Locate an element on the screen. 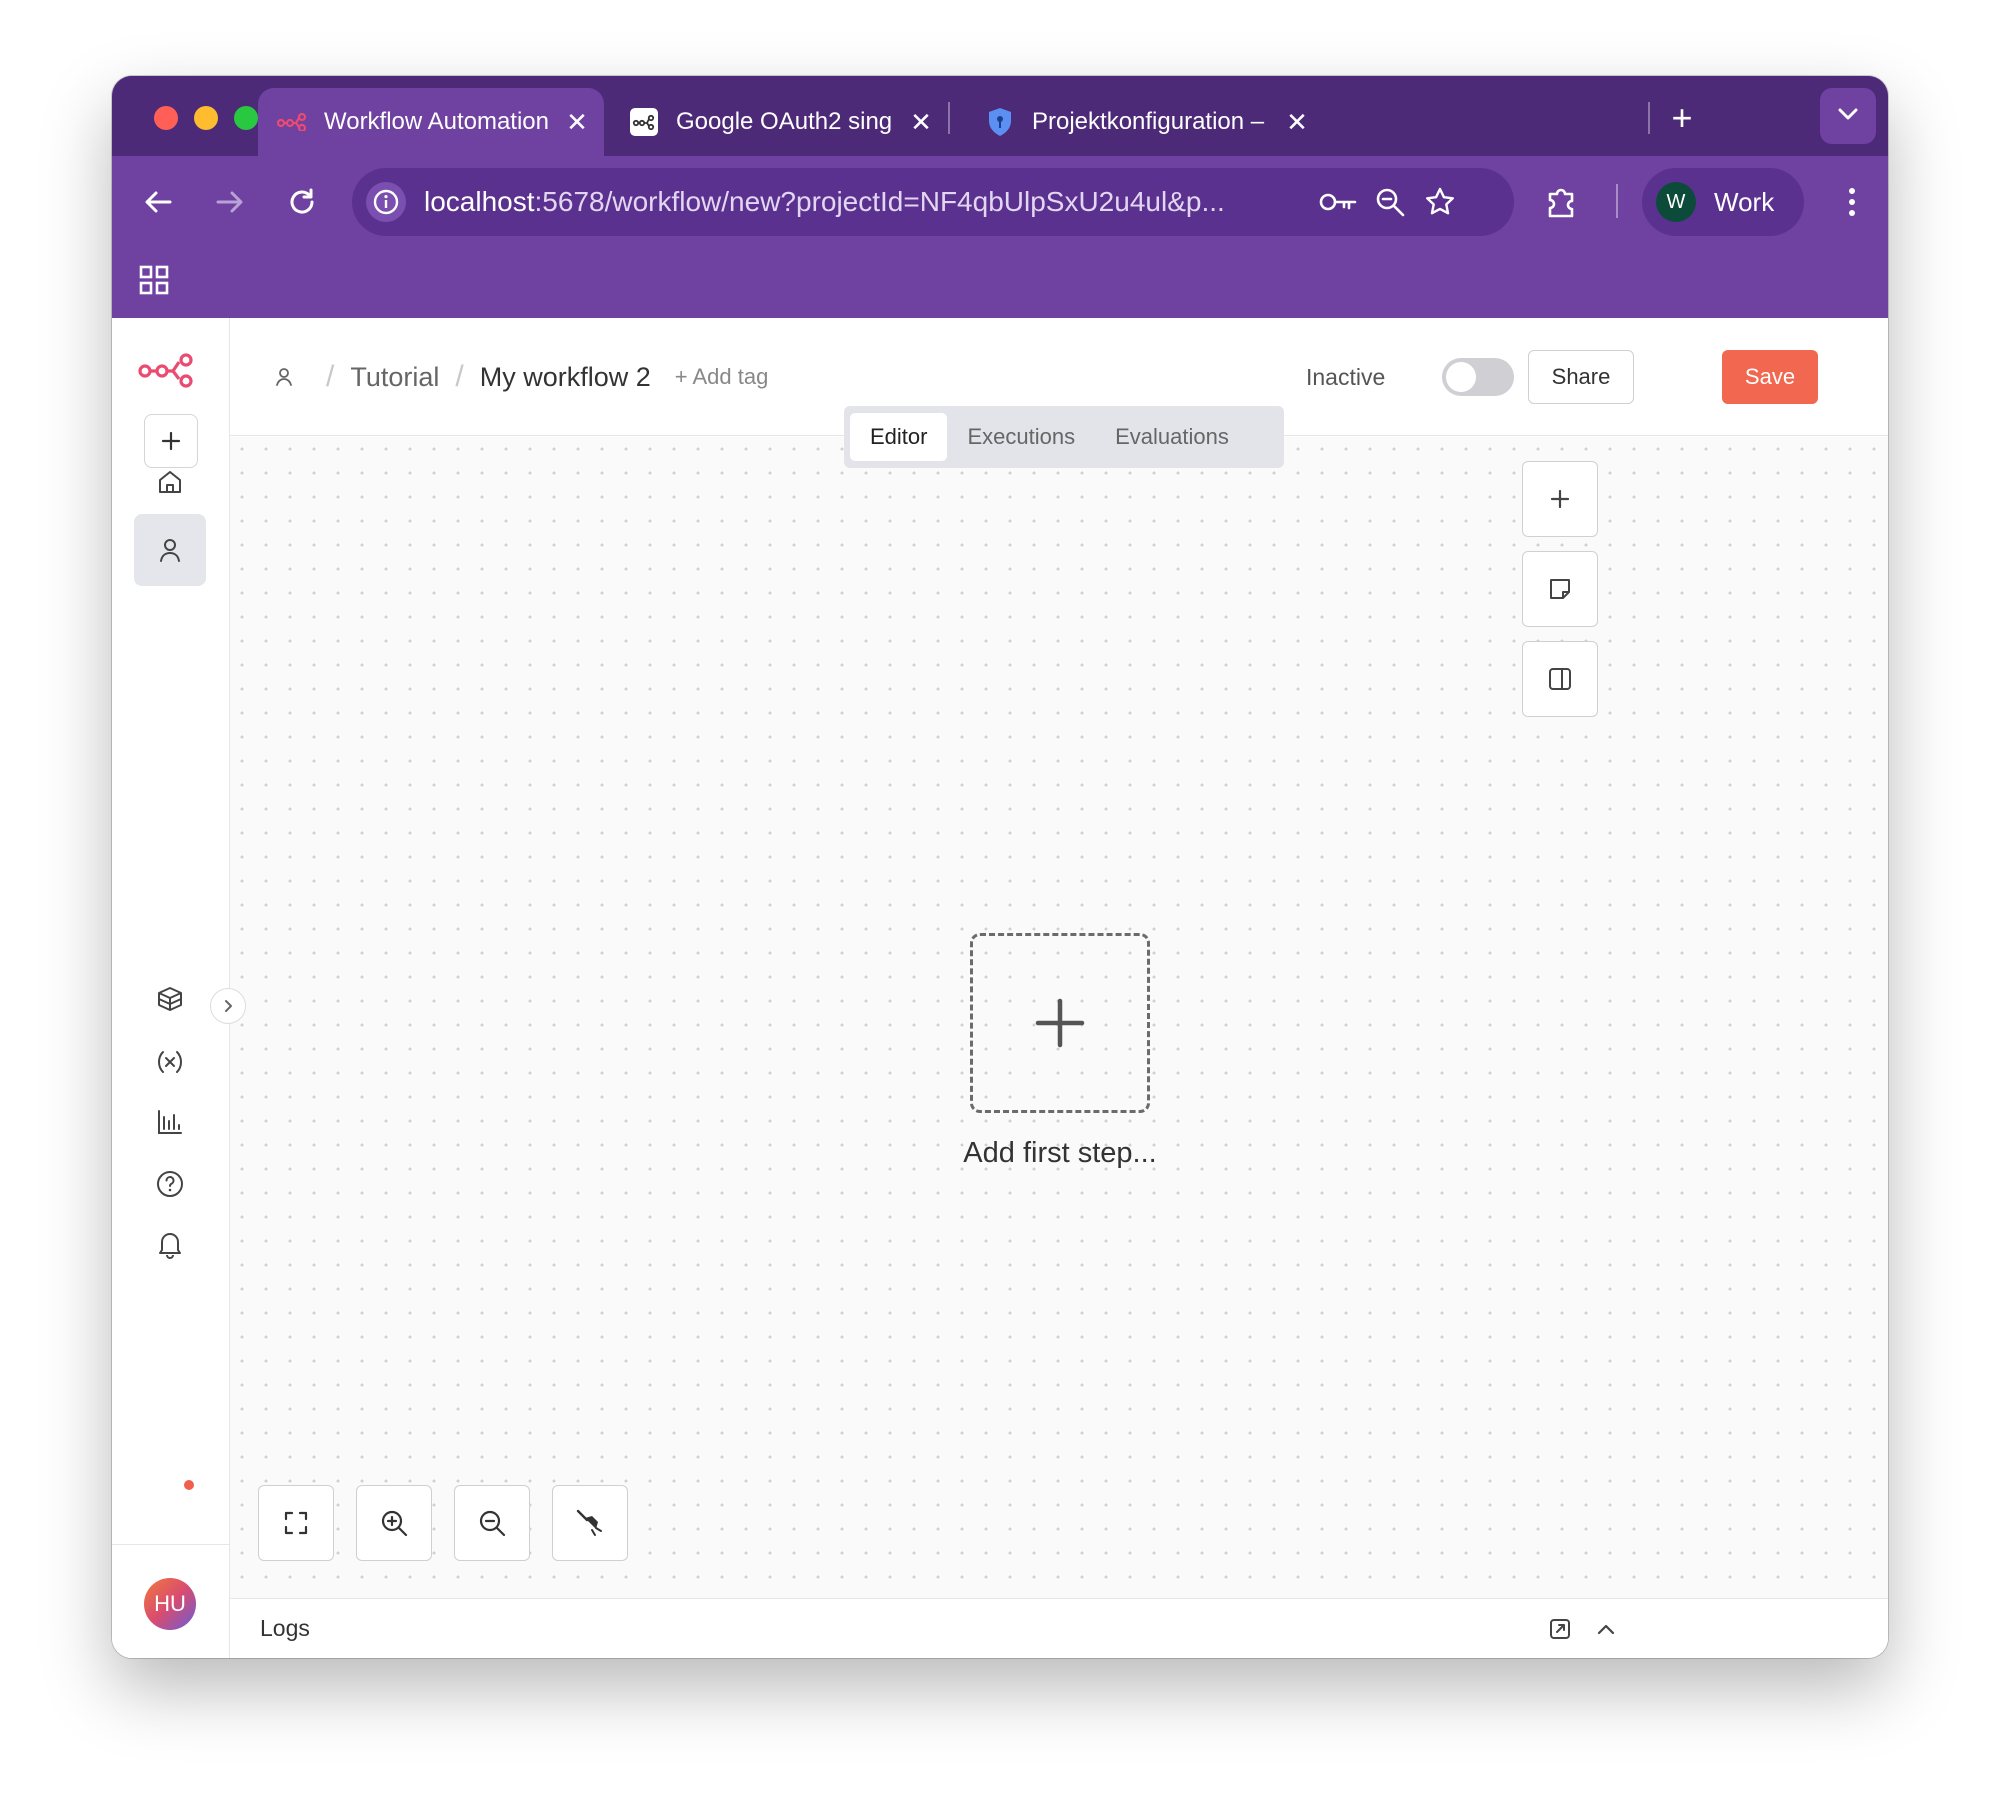 The width and height of the screenshot is (1994, 1800). apps-grid-button is located at coordinates (154, 280).